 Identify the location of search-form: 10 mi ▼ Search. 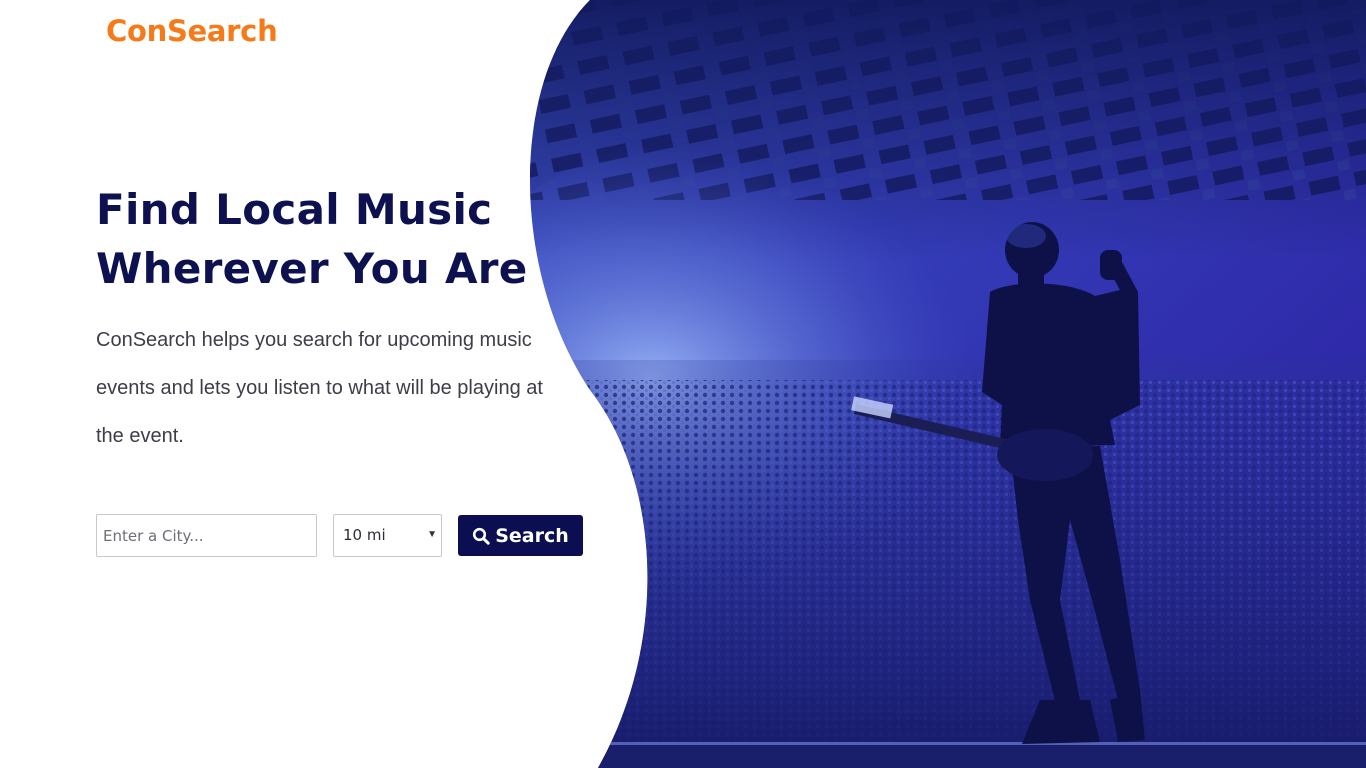
(339, 535).